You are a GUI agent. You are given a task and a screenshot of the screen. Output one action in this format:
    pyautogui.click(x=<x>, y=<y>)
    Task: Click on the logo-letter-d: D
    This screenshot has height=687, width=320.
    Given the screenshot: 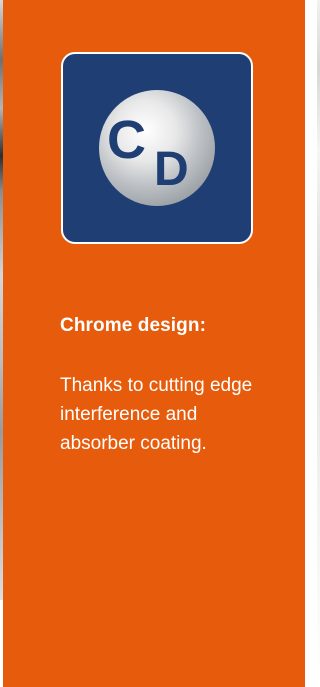 What is the action you would take?
    pyautogui.click(x=171, y=169)
    